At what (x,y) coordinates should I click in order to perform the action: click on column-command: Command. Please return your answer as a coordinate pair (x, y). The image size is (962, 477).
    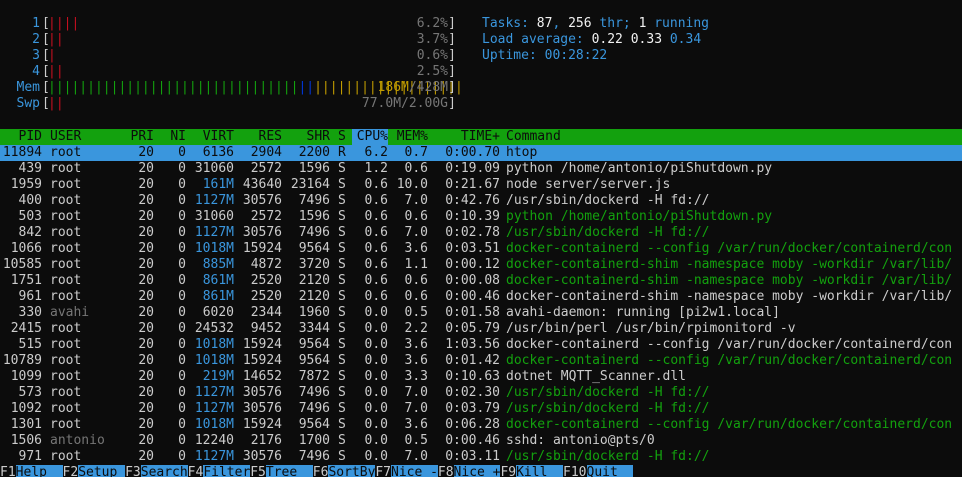
    Looking at the image, I should click on (734, 137).